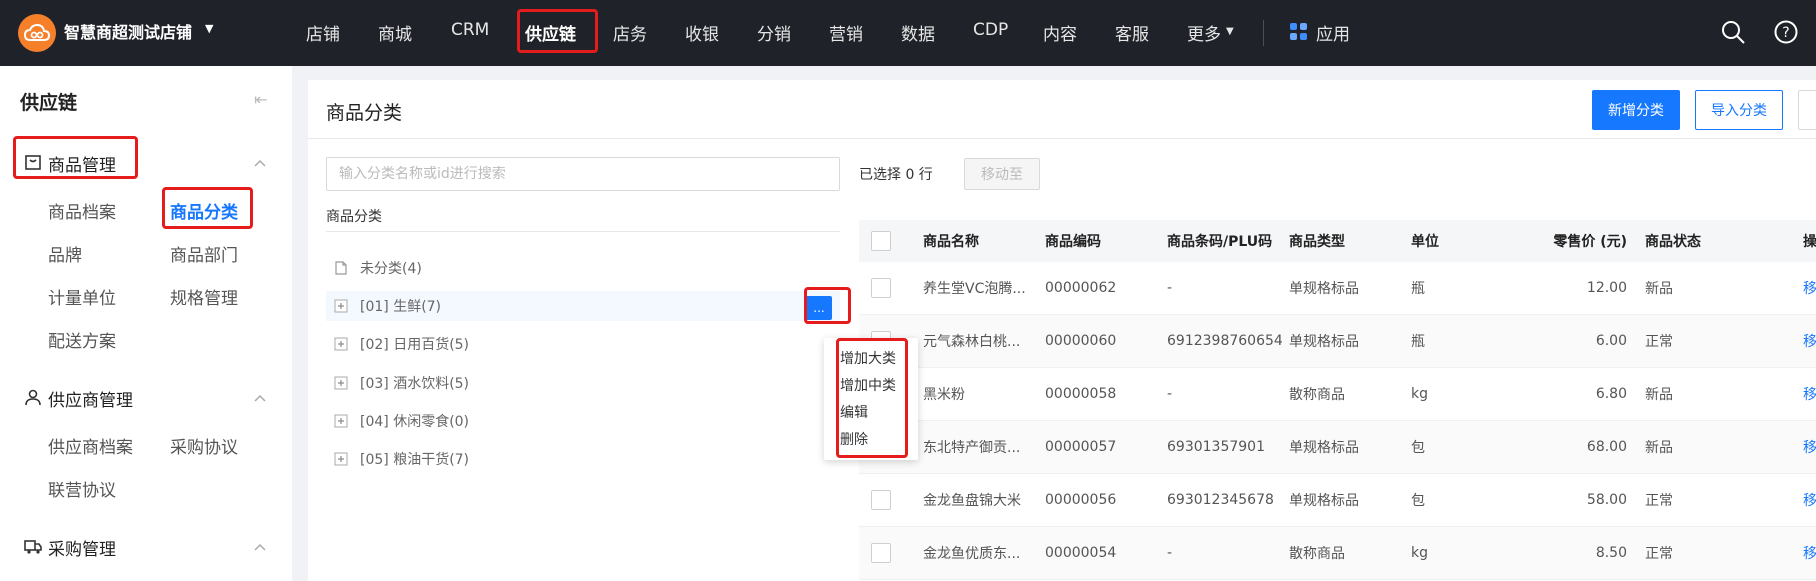 Image resolution: width=1816 pixels, height=581 pixels. Describe the element at coordinates (33, 162) in the screenshot. I see `goods-box-icon` at that location.